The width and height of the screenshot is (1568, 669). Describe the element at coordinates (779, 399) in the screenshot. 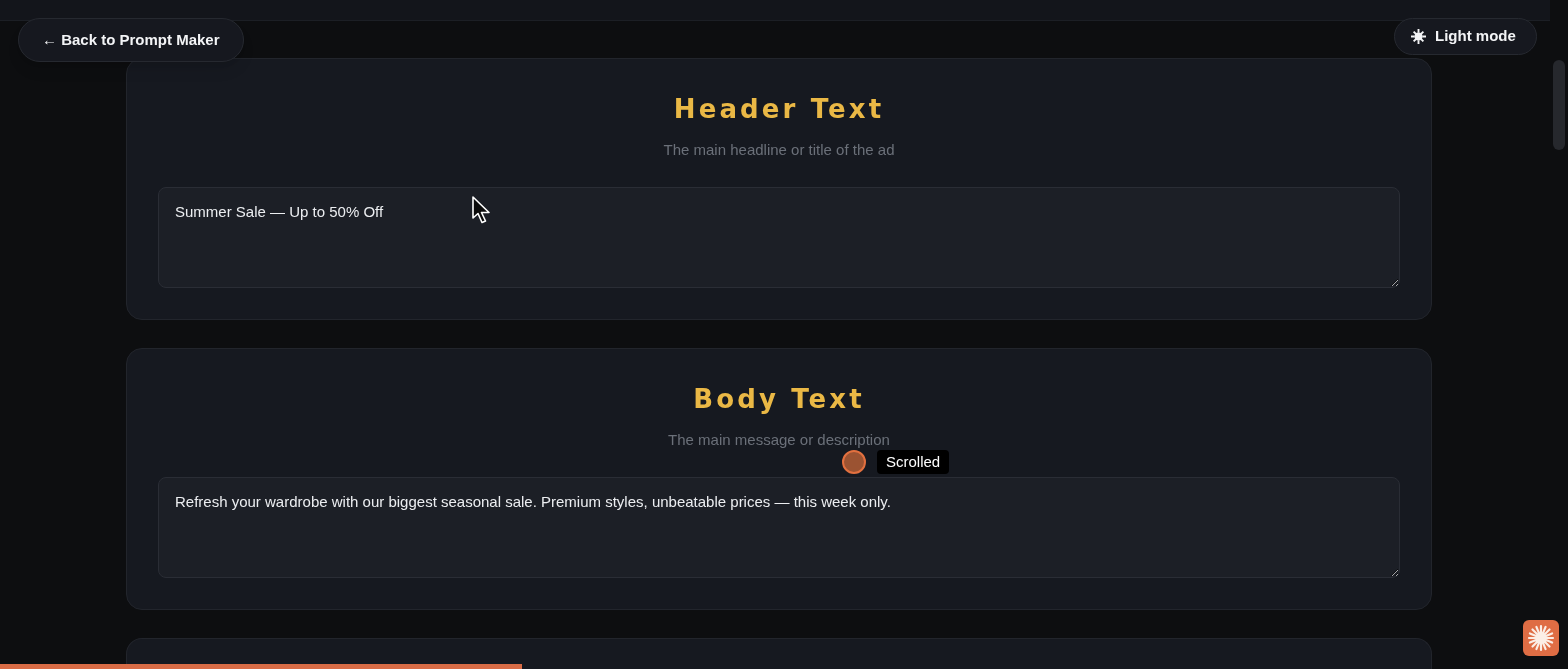

I see `section-title: Body Text` at that location.